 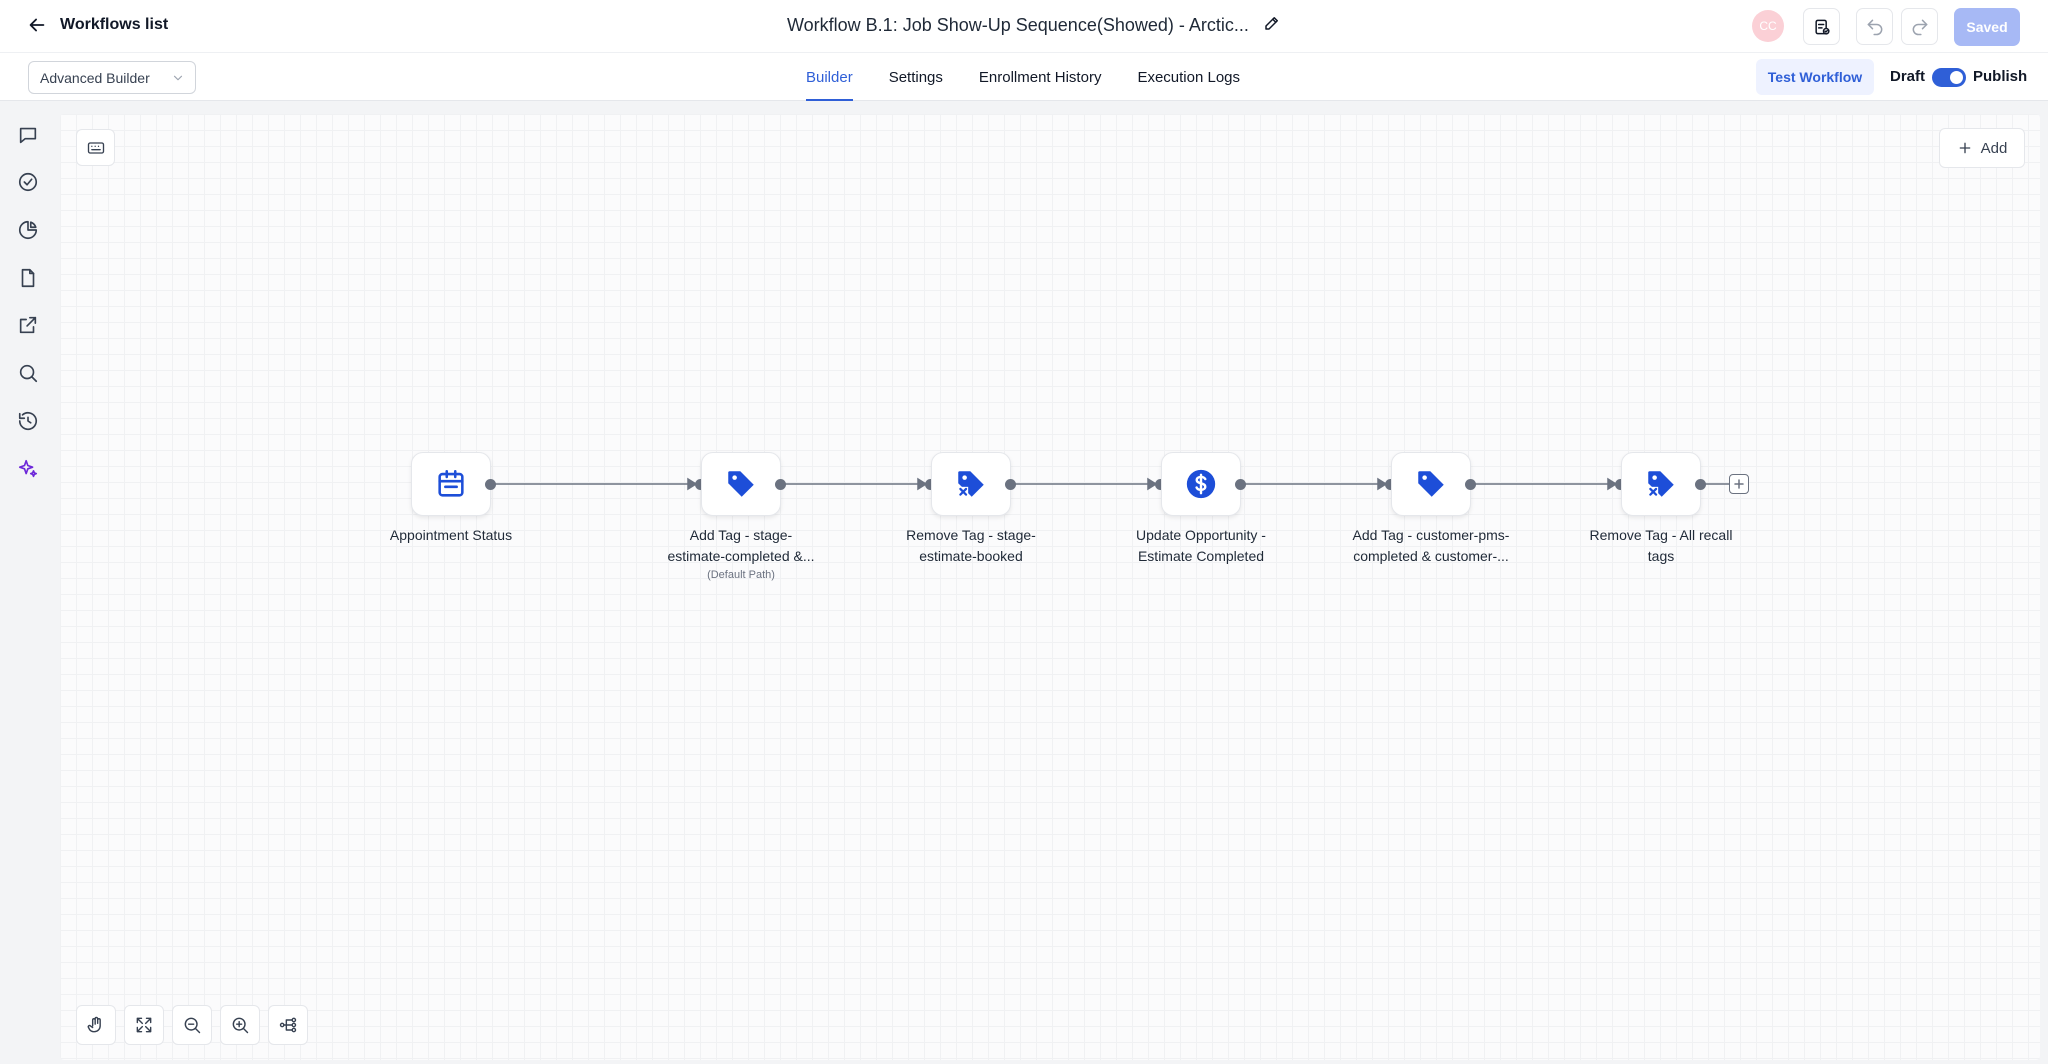 I want to click on search-icon, so click(x=28, y=373).